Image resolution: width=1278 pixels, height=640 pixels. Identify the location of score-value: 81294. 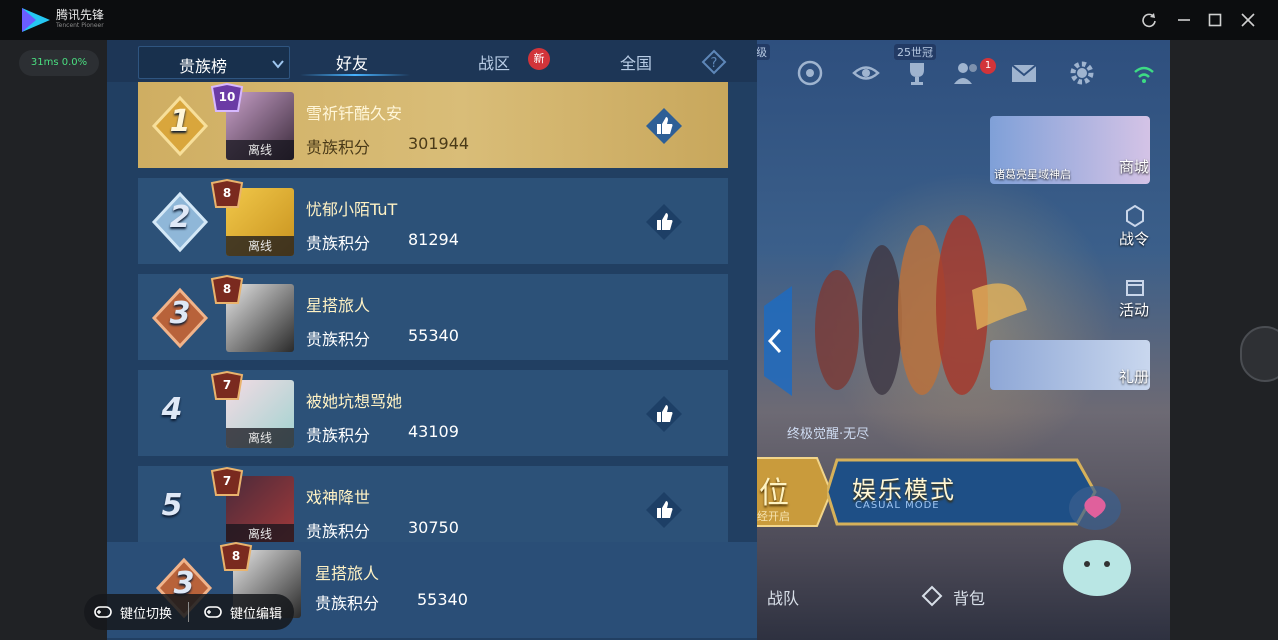
(433, 239).